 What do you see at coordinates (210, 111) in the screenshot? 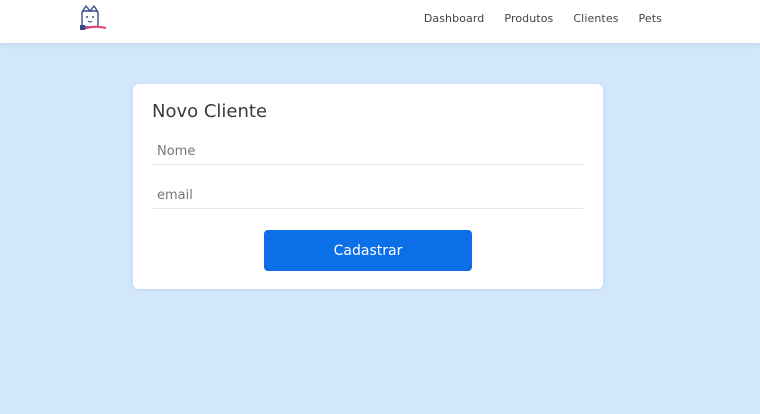
I see `form-title: Novo Cliente` at bounding box center [210, 111].